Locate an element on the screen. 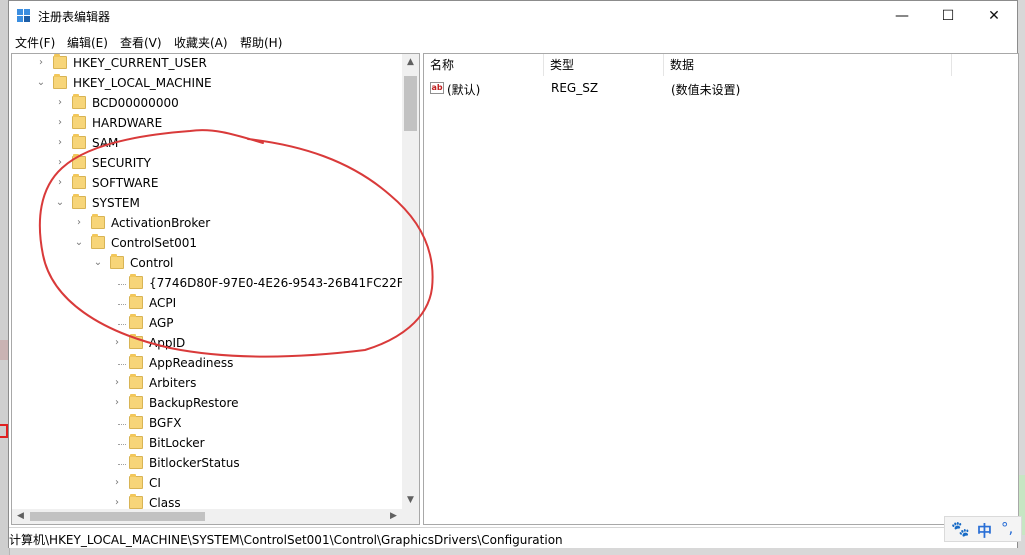 The width and height of the screenshot is (1025, 555). window-title: 注册表编辑器 is located at coordinates (74, 17).